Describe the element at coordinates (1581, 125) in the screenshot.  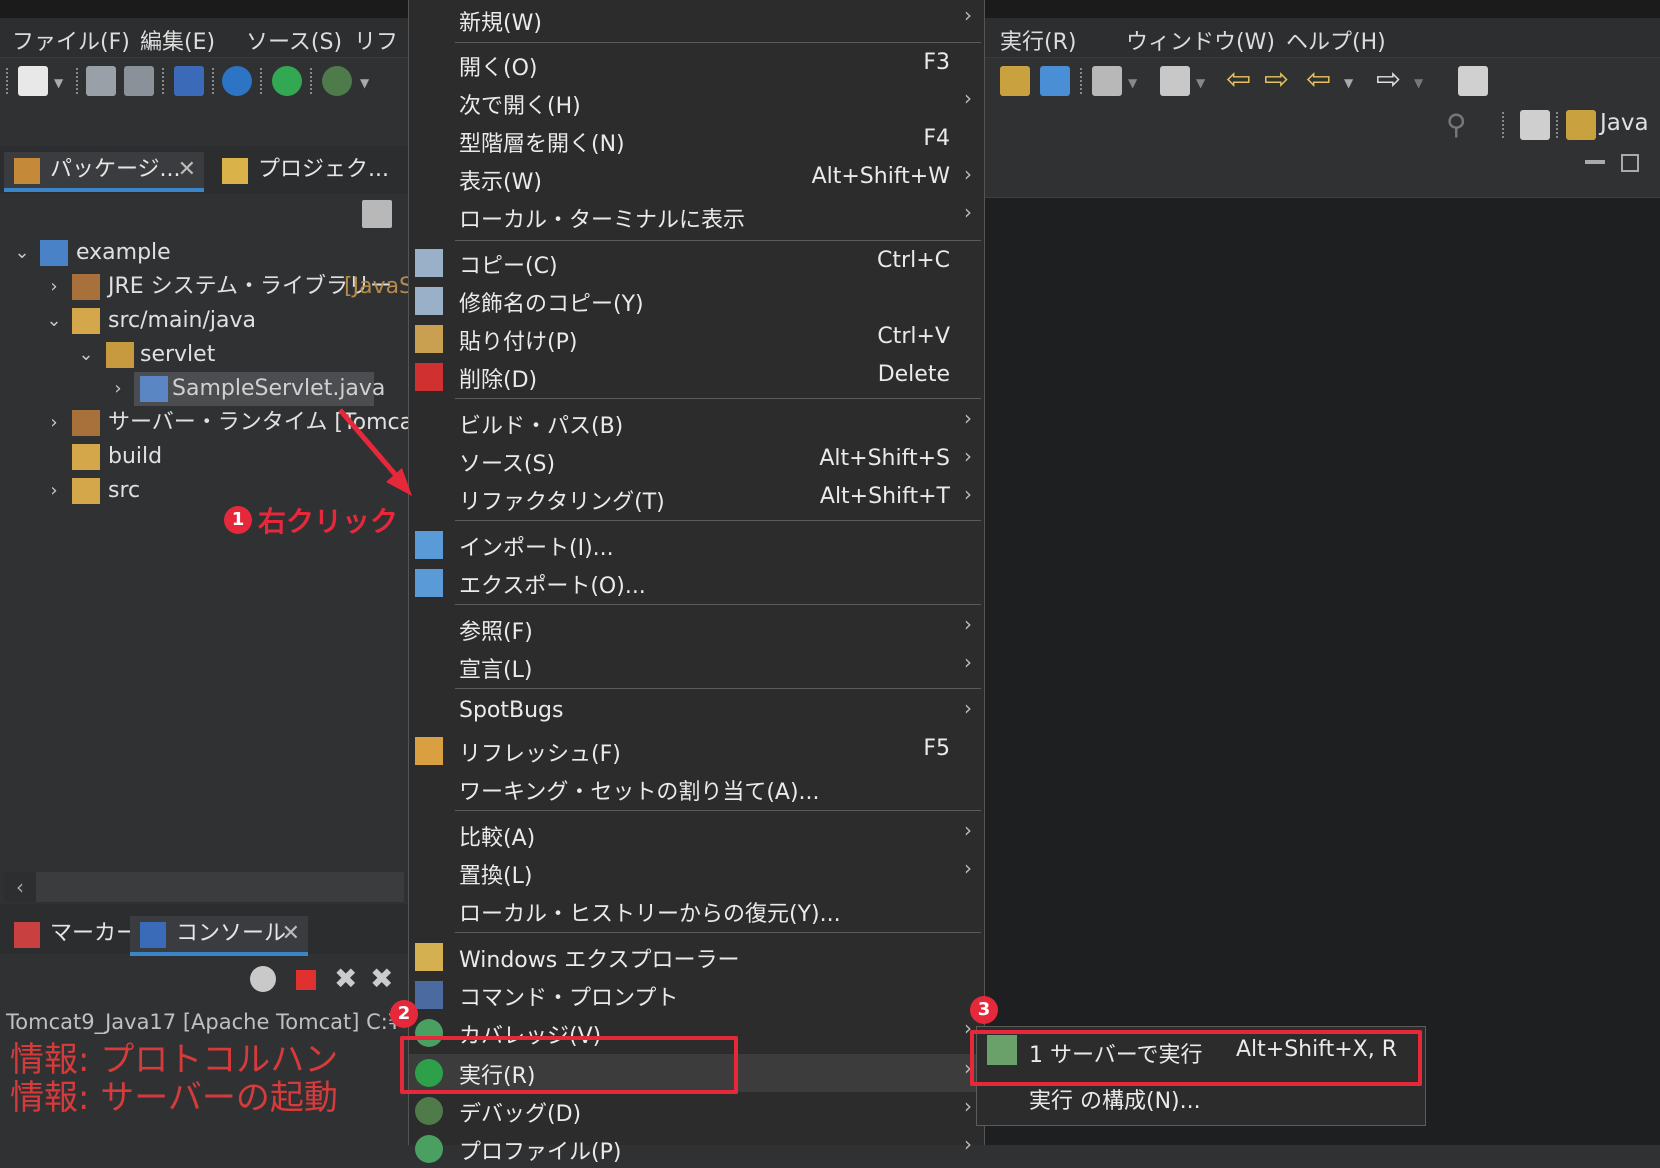
I see `java-perspective-icon` at that location.